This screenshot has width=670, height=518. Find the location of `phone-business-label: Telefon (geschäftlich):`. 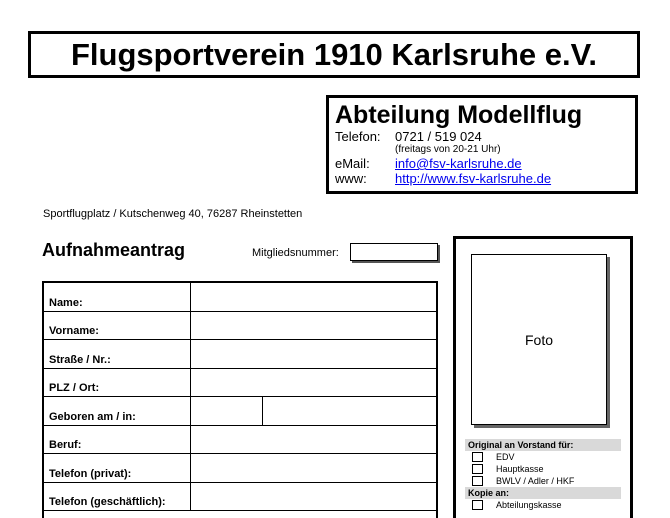

phone-business-label: Telefon (geschäftlich): is located at coordinates (117, 496).